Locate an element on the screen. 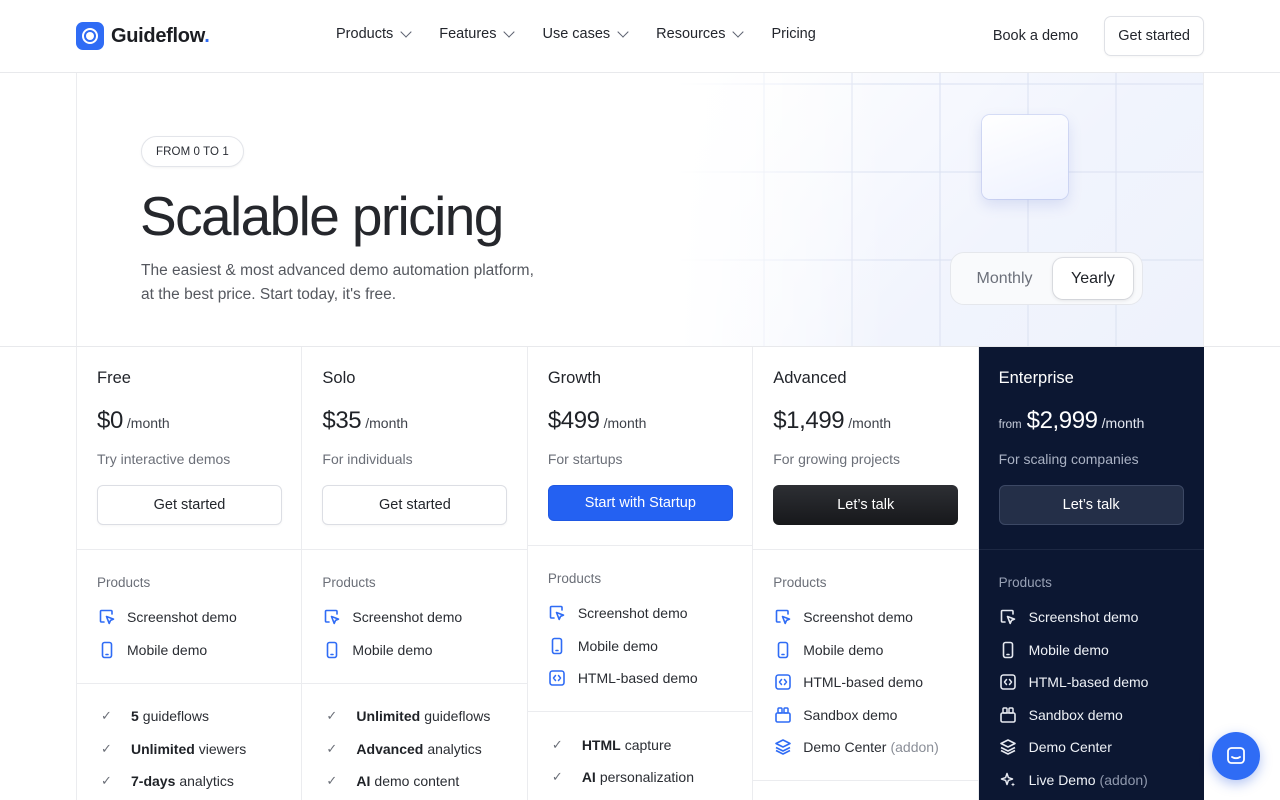 This screenshot has height=800, width=1280. logo: Guideflow. is located at coordinates (143, 36).